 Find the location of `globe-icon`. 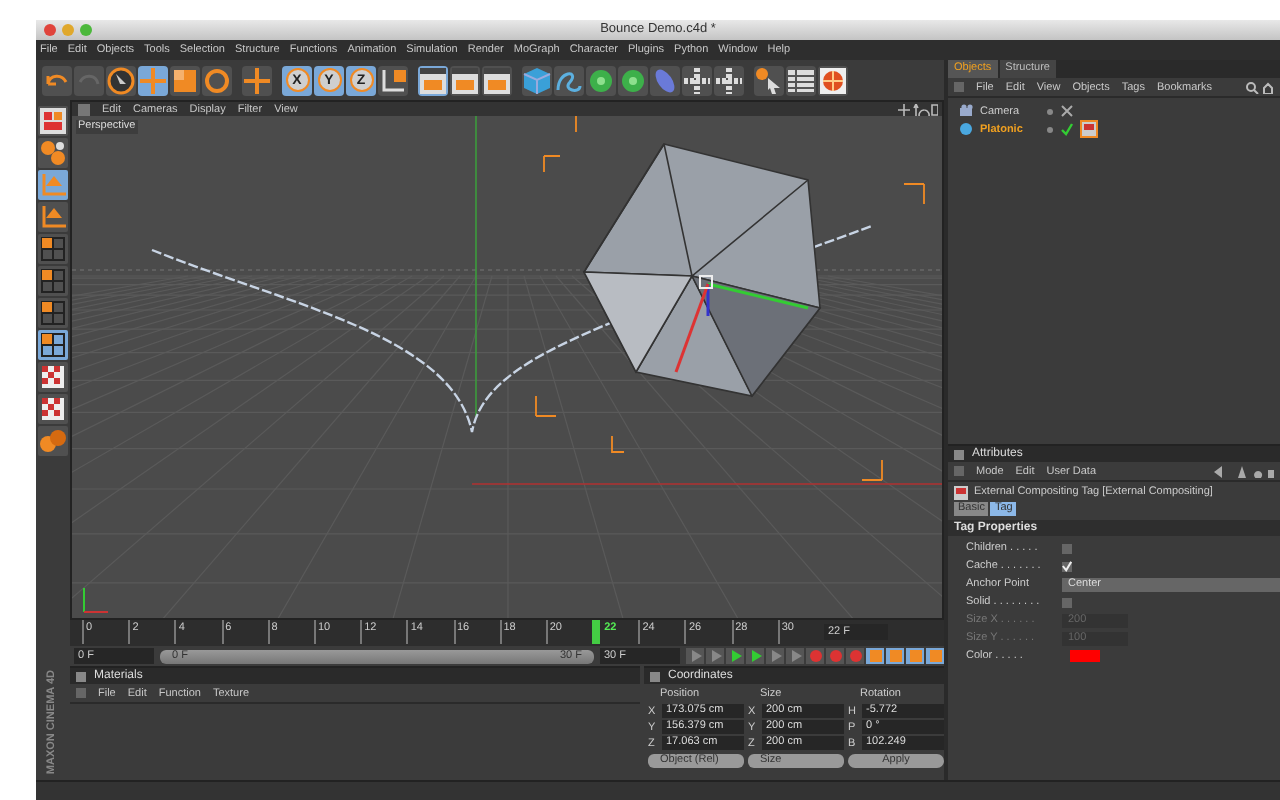

globe-icon is located at coordinates (833, 80).